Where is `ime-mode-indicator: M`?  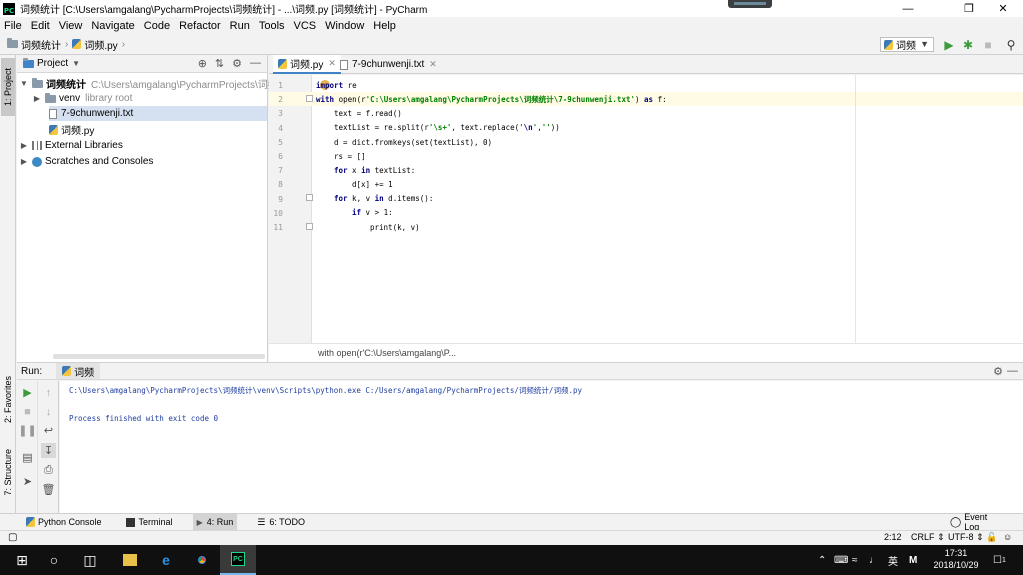 ime-mode-indicator: M is located at coordinates (913, 560).